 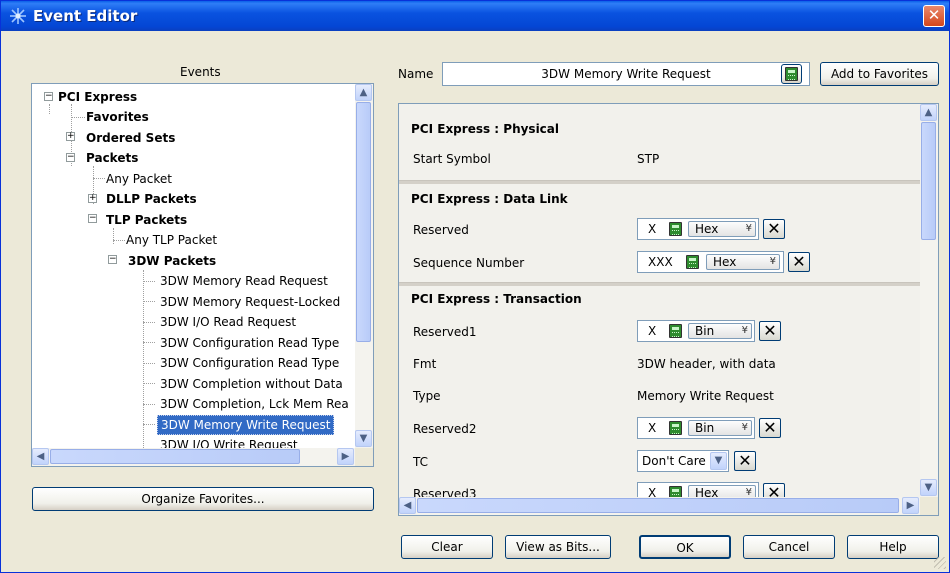 I want to click on name-label: Name, so click(x=416, y=74).